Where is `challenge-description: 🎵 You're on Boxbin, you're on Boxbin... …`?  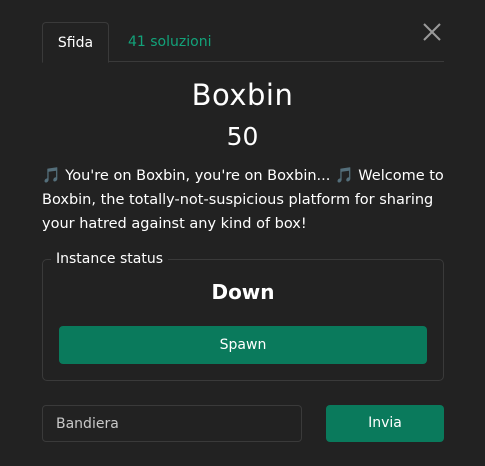 challenge-description: 🎵 You're on Boxbin, you're on Boxbin... … is located at coordinates (244, 199).